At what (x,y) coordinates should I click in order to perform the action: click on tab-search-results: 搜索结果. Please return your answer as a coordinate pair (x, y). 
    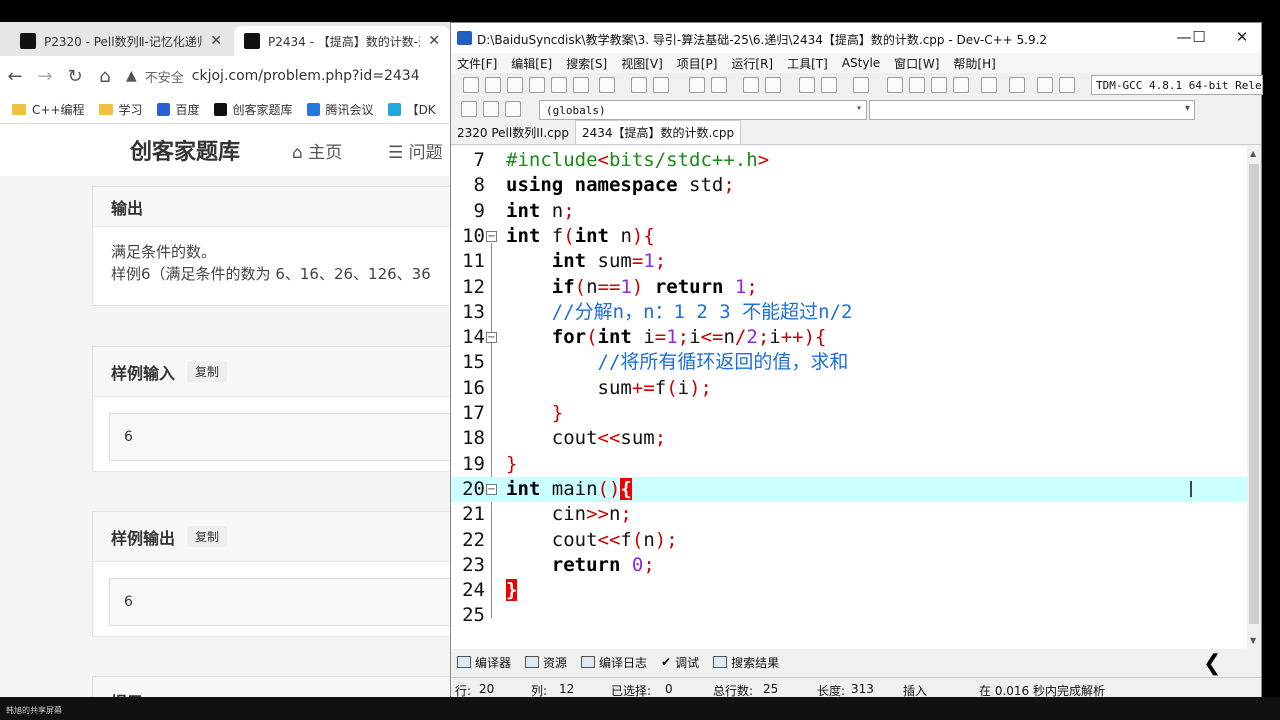
    Looking at the image, I should click on (746, 662).